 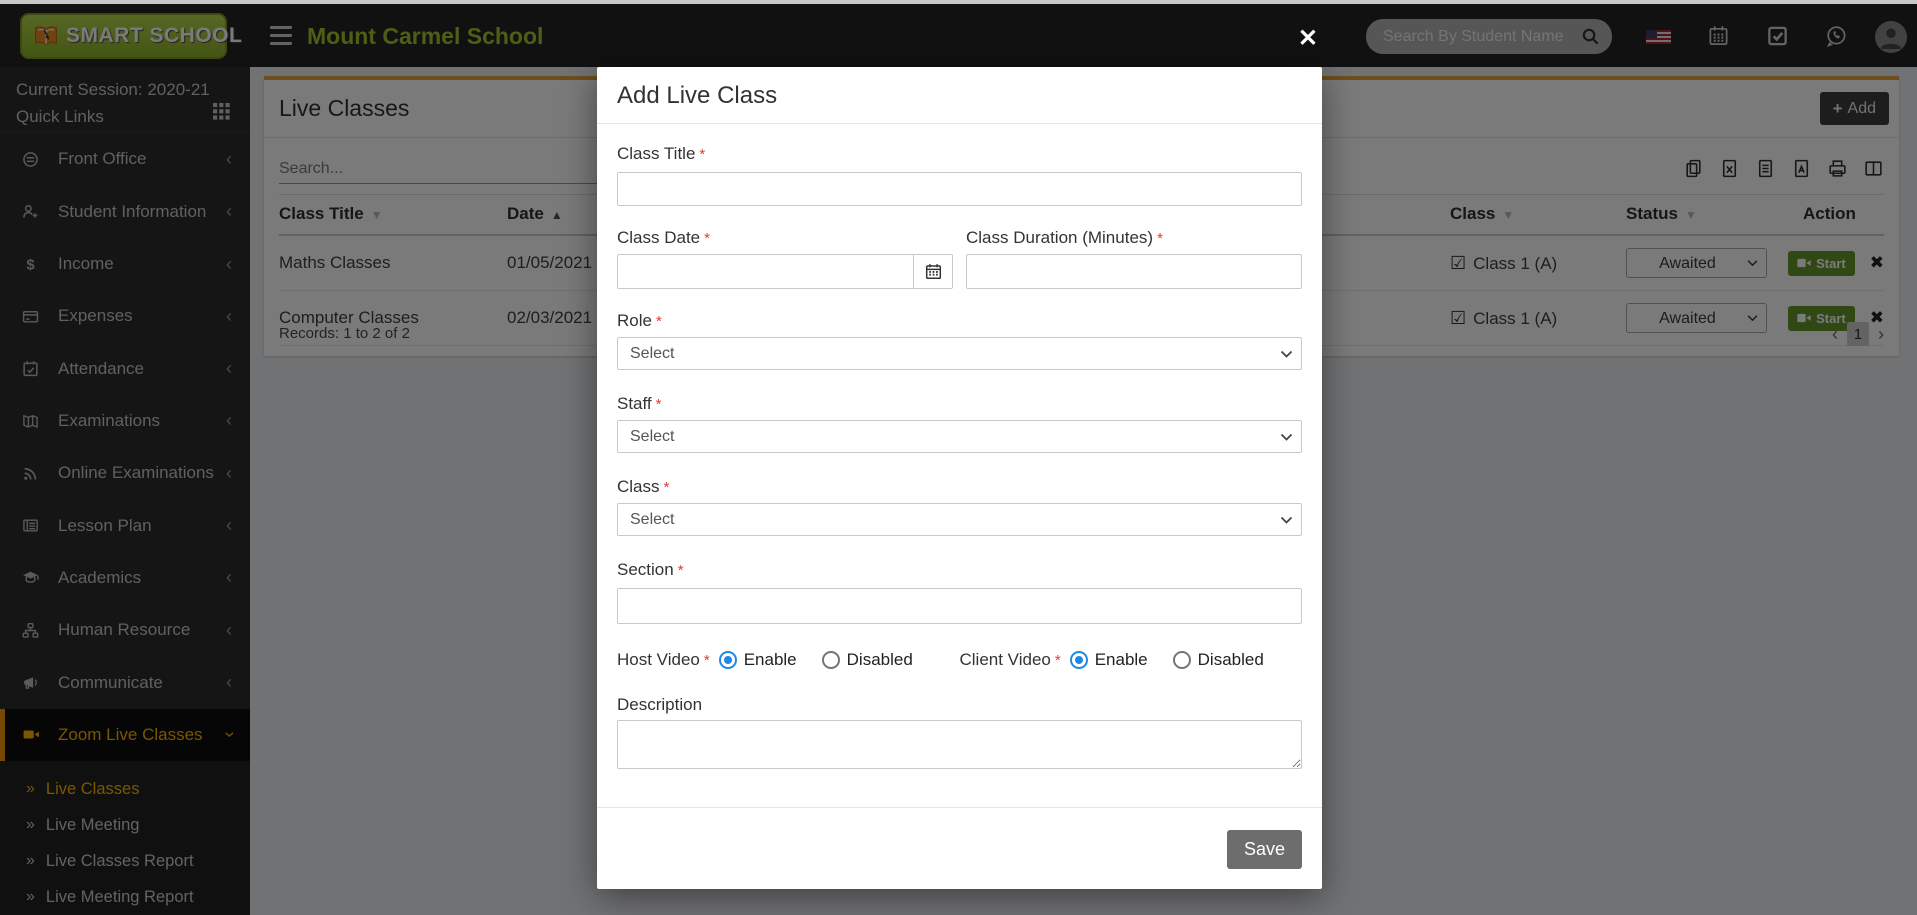 What do you see at coordinates (659, 237) in the screenshot?
I see `class-date-label: Class Date` at bounding box center [659, 237].